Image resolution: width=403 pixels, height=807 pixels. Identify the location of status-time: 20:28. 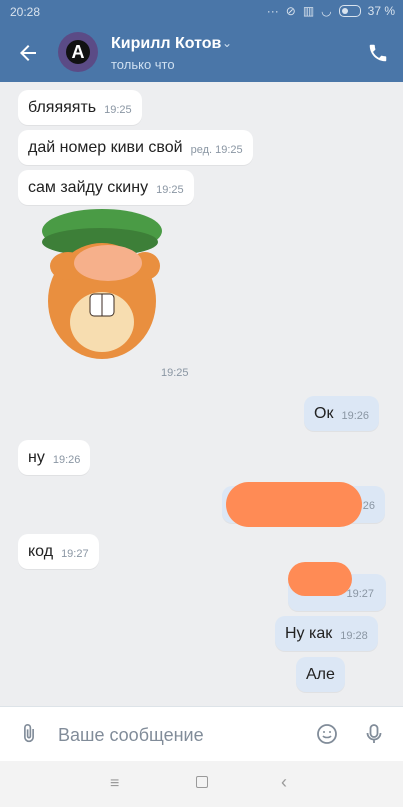
(25, 12).